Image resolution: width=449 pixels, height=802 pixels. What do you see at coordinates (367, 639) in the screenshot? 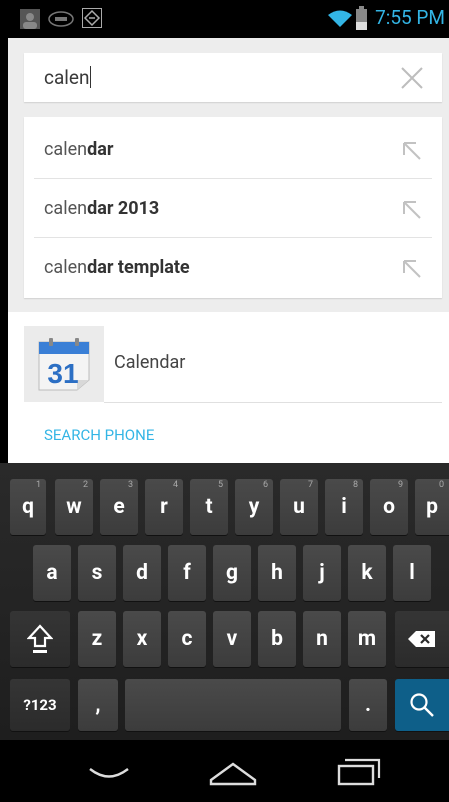
I see `key-m: m` at bounding box center [367, 639].